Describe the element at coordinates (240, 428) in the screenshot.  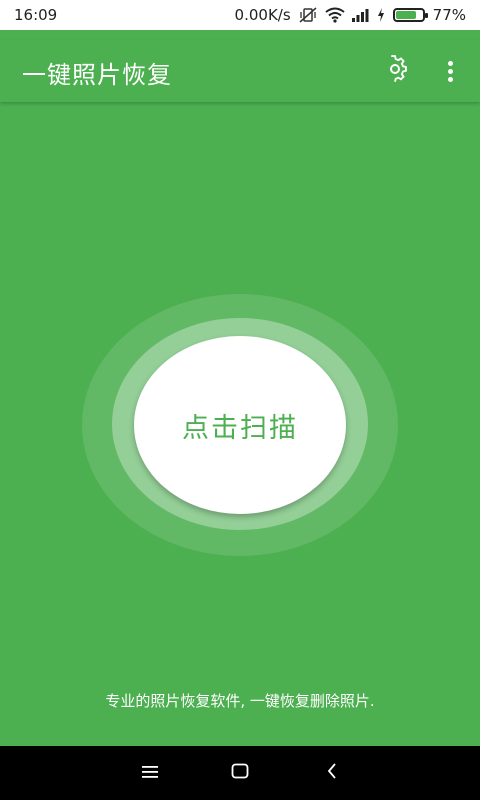
I see `scan-button-label: 点击扫描` at that location.